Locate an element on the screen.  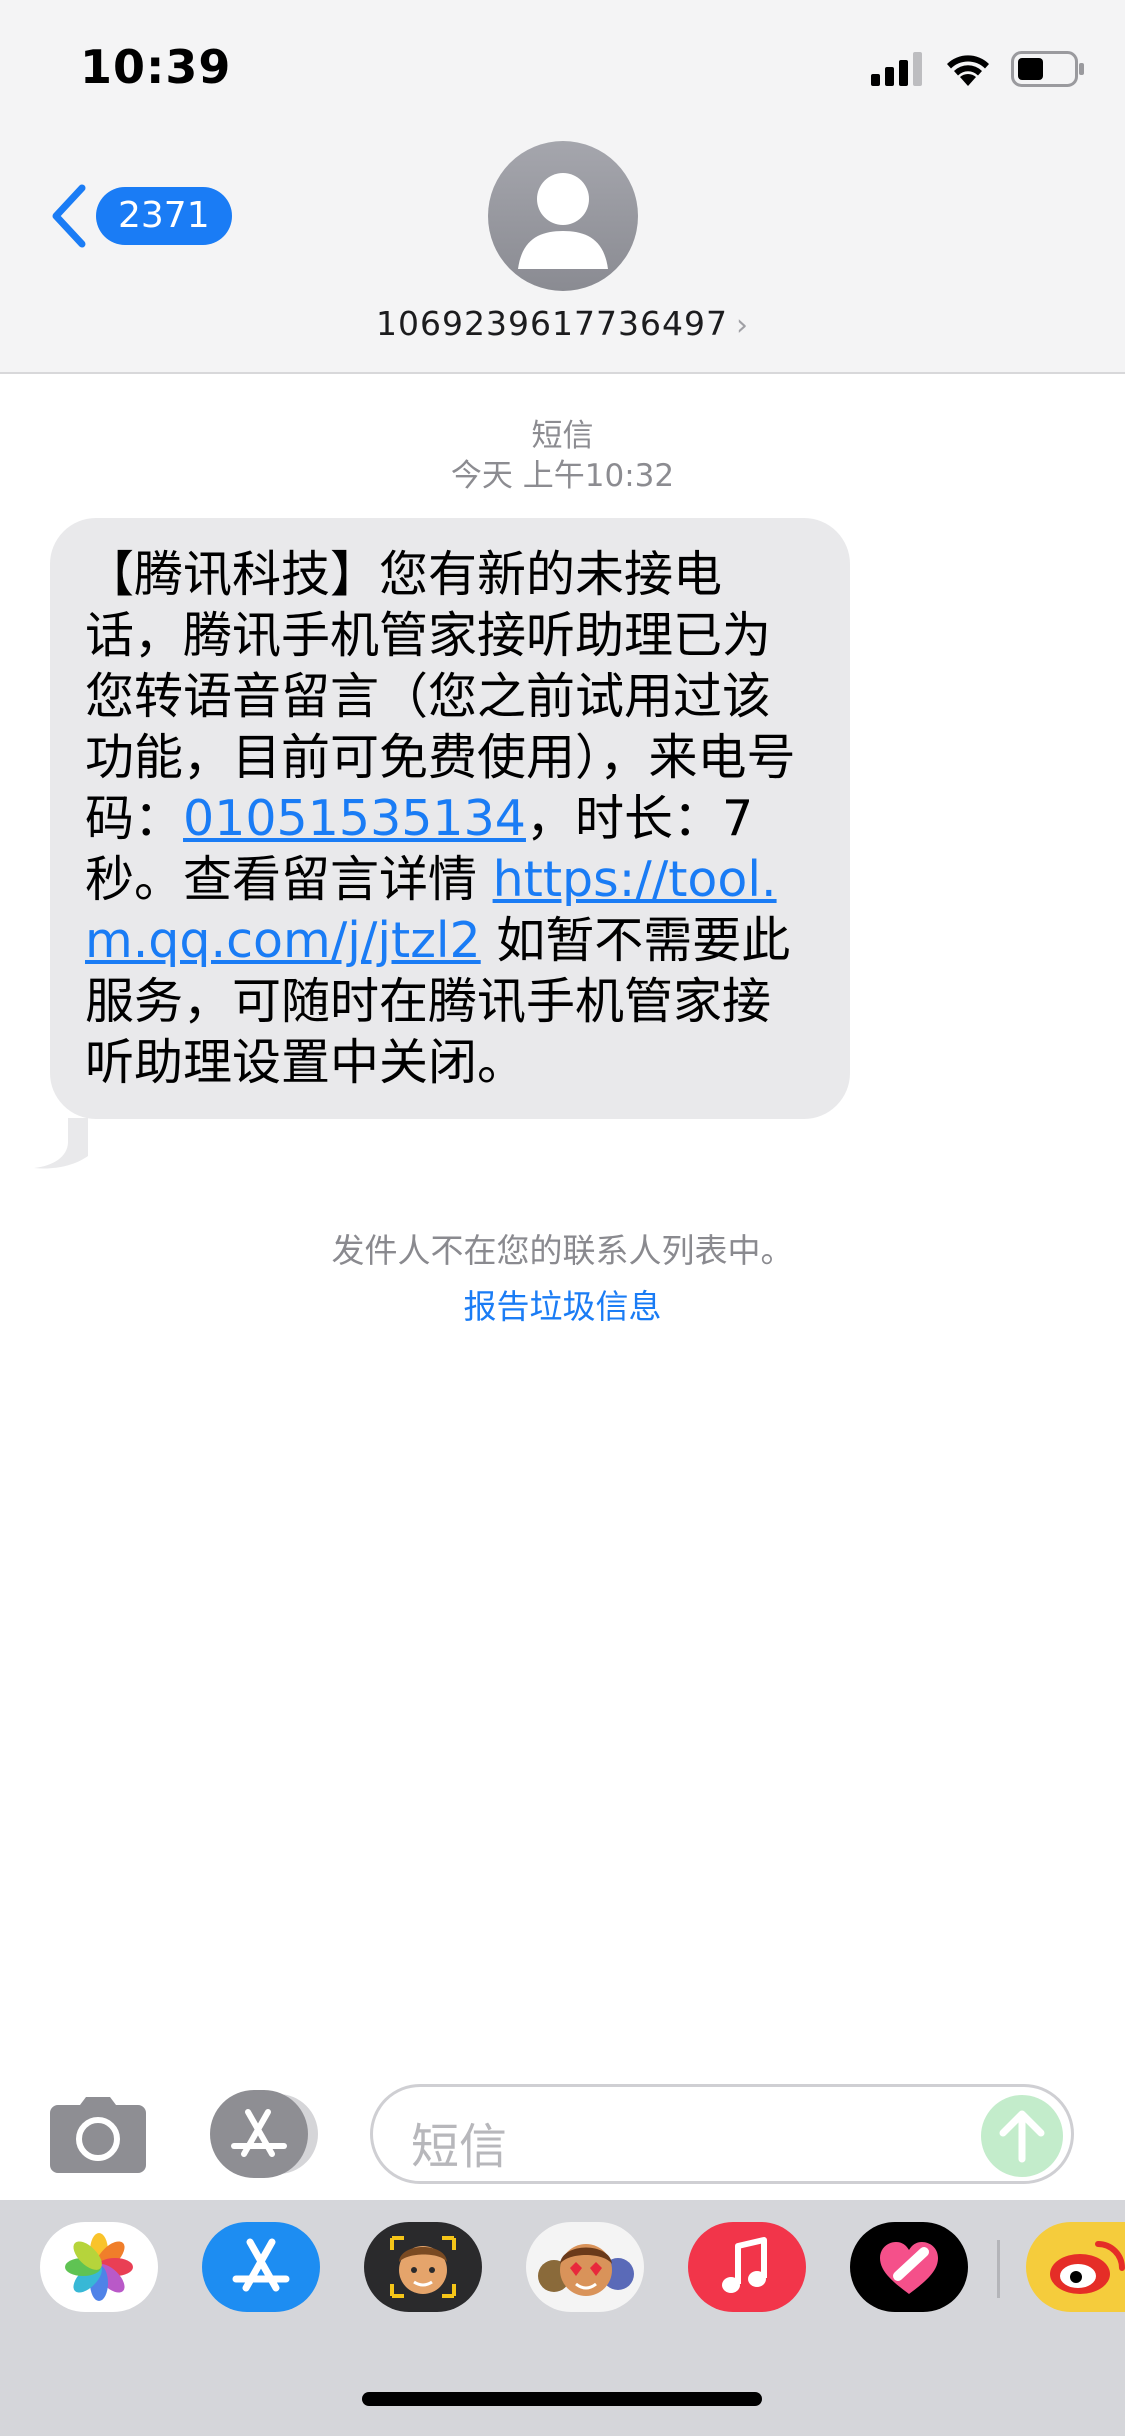
message-input: 短信 is located at coordinates (722, 2134).